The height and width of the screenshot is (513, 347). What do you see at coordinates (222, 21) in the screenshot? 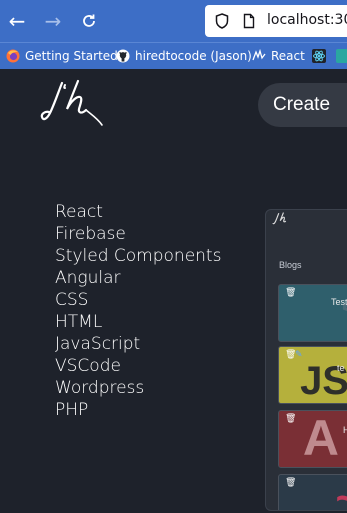
I see `shield-icon` at bounding box center [222, 21].